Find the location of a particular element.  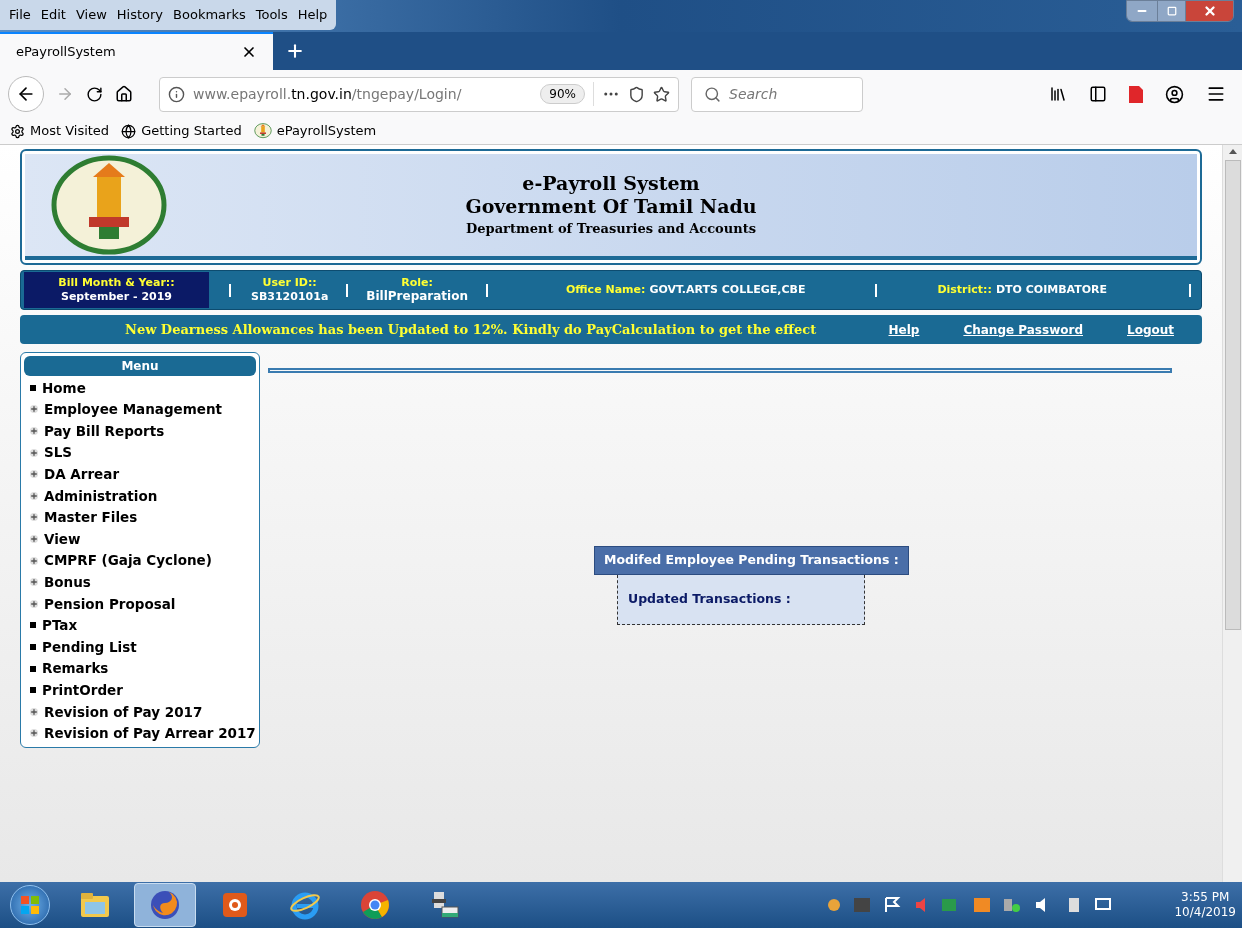

search-icon is located at coordinates (712, 94).